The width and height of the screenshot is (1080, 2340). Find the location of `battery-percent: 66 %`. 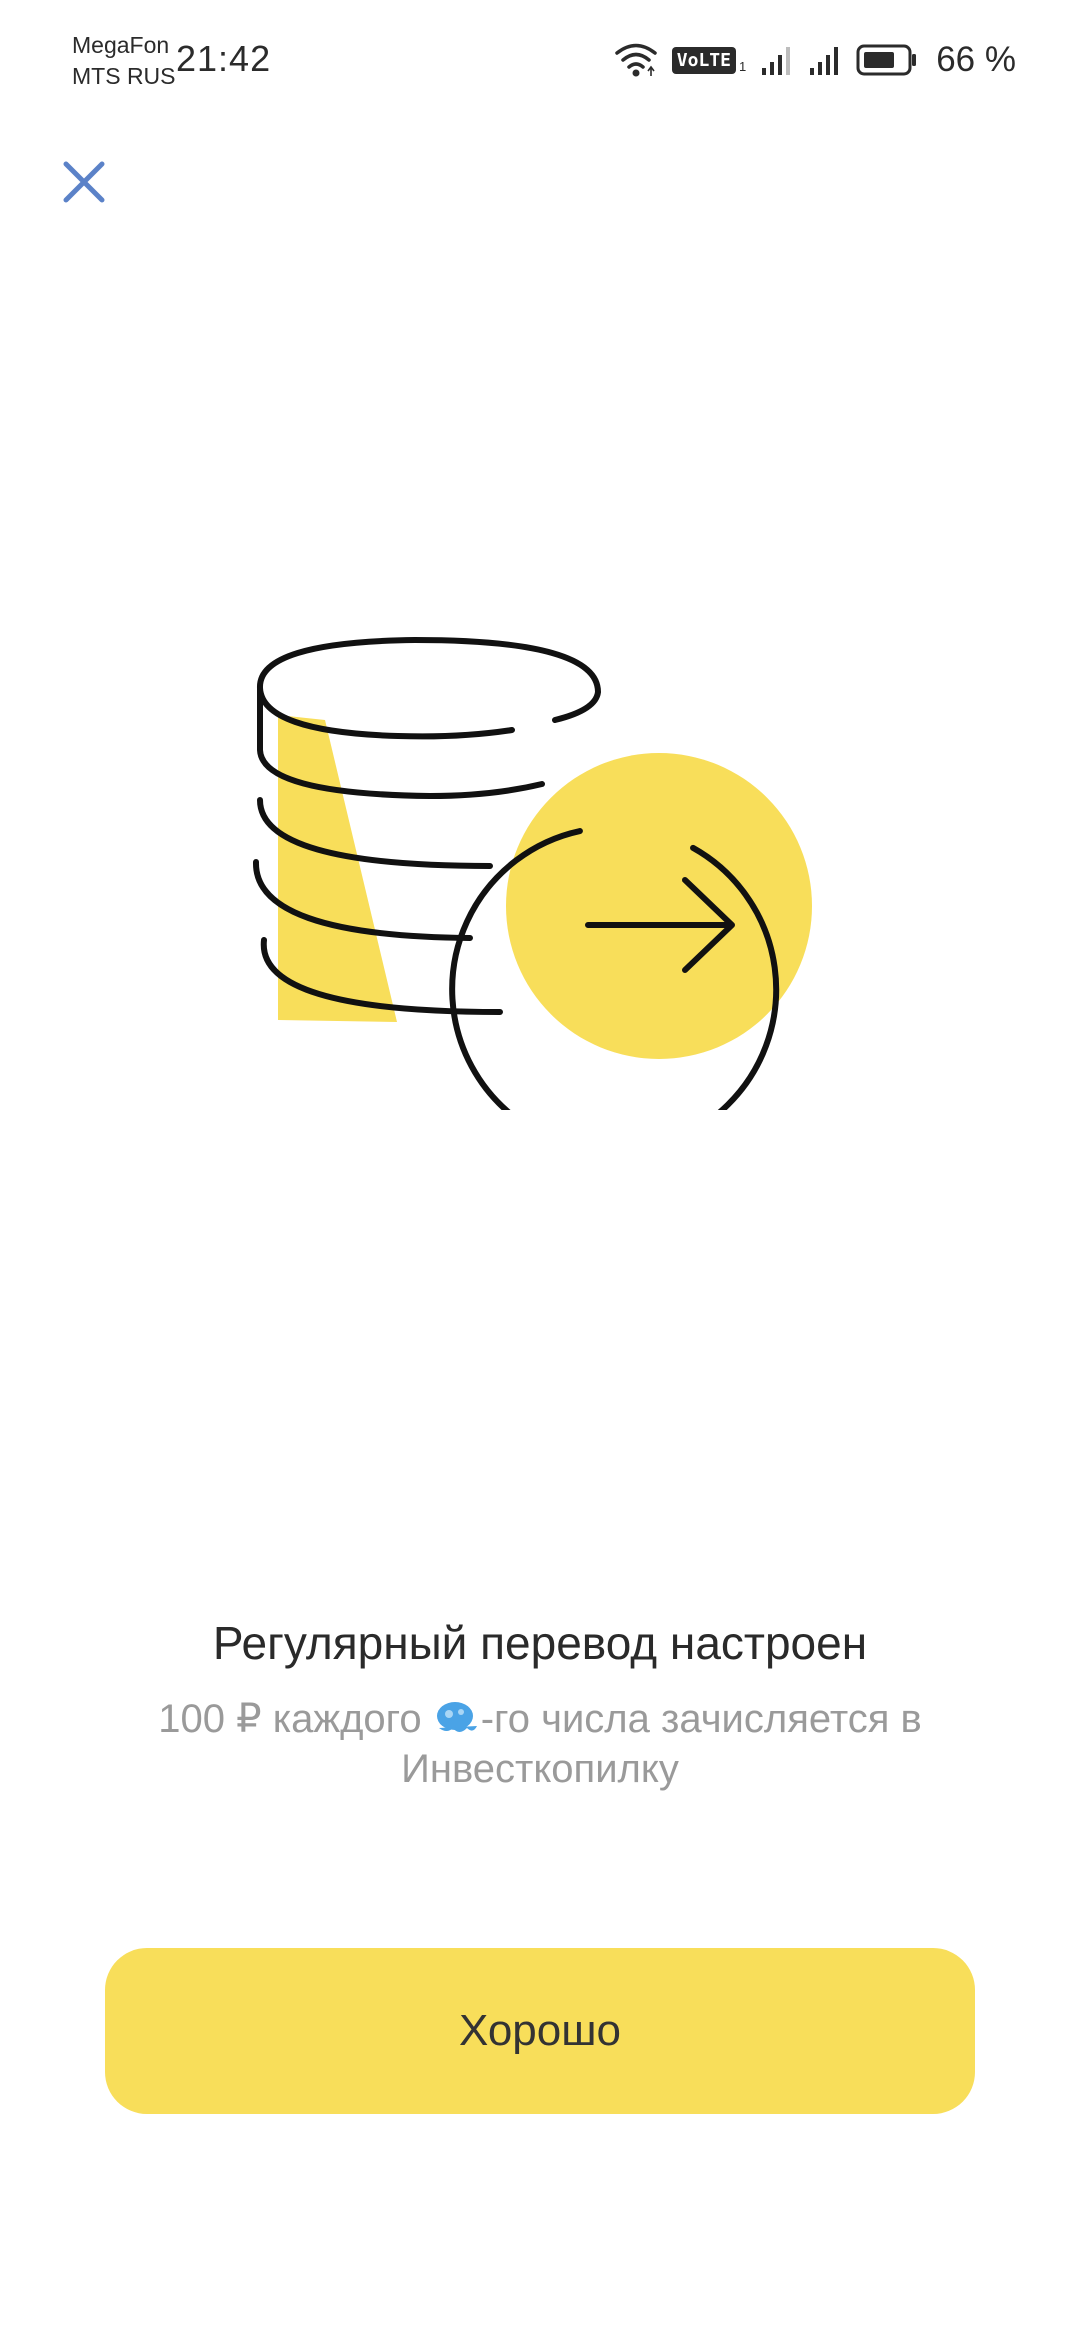

battery-percent: 66 % is located at coordinates (976, 59).